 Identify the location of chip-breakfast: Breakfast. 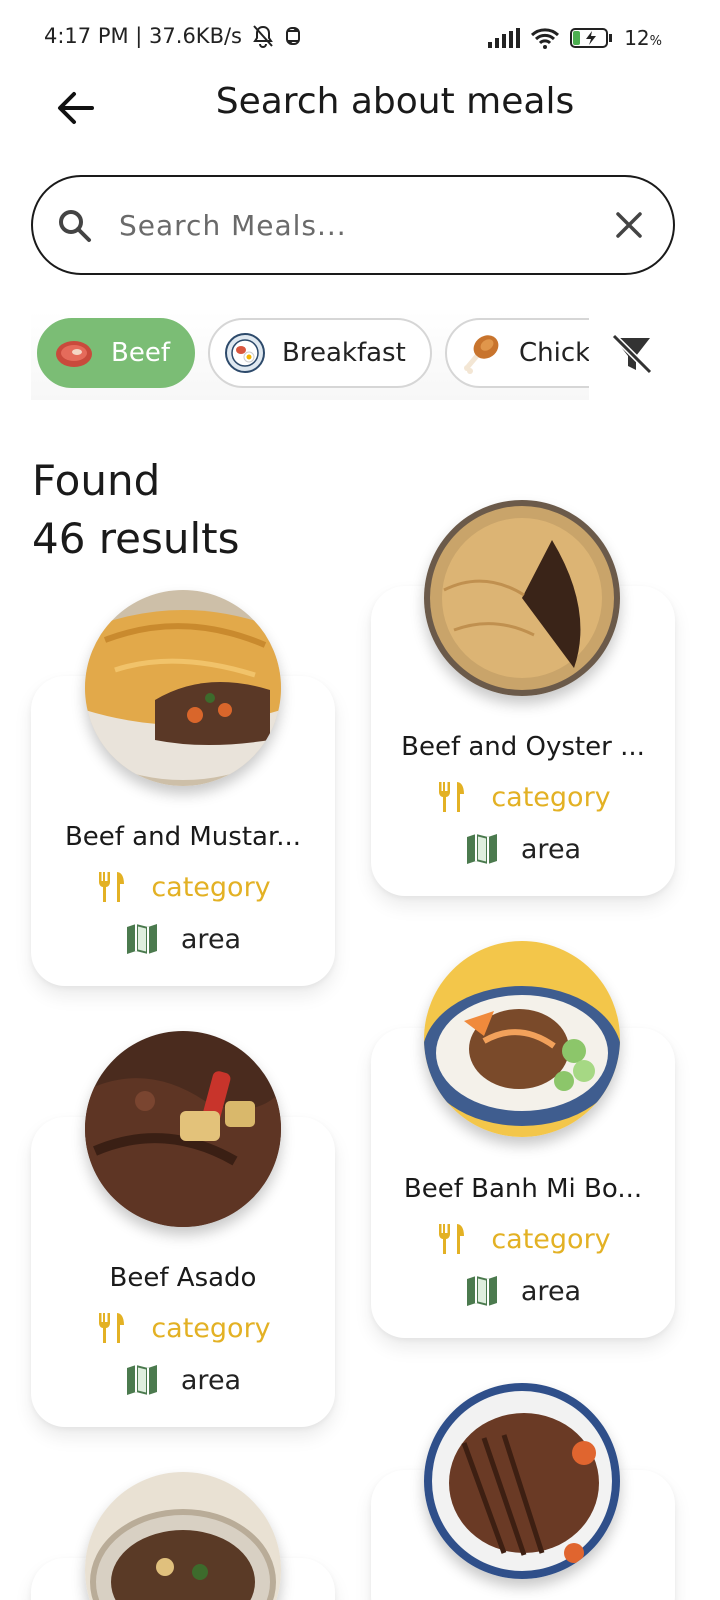
(320, 353).